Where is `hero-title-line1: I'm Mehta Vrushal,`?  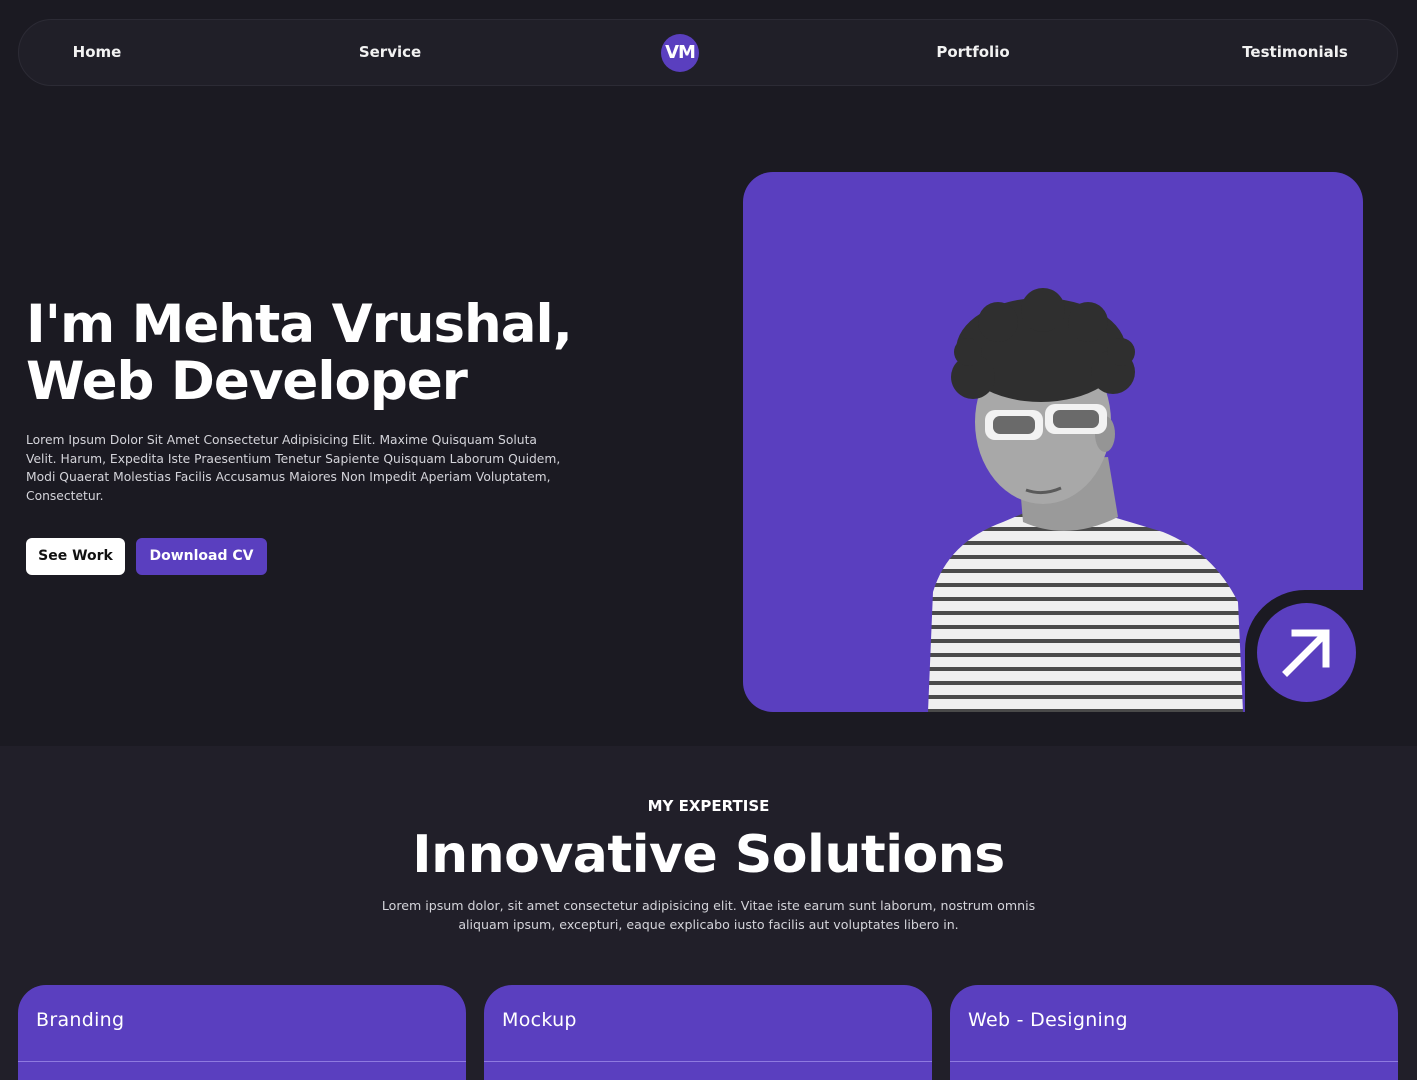 hero-title-line1: I'm Mehta Vrushal, is located at coordinates (299, 324).